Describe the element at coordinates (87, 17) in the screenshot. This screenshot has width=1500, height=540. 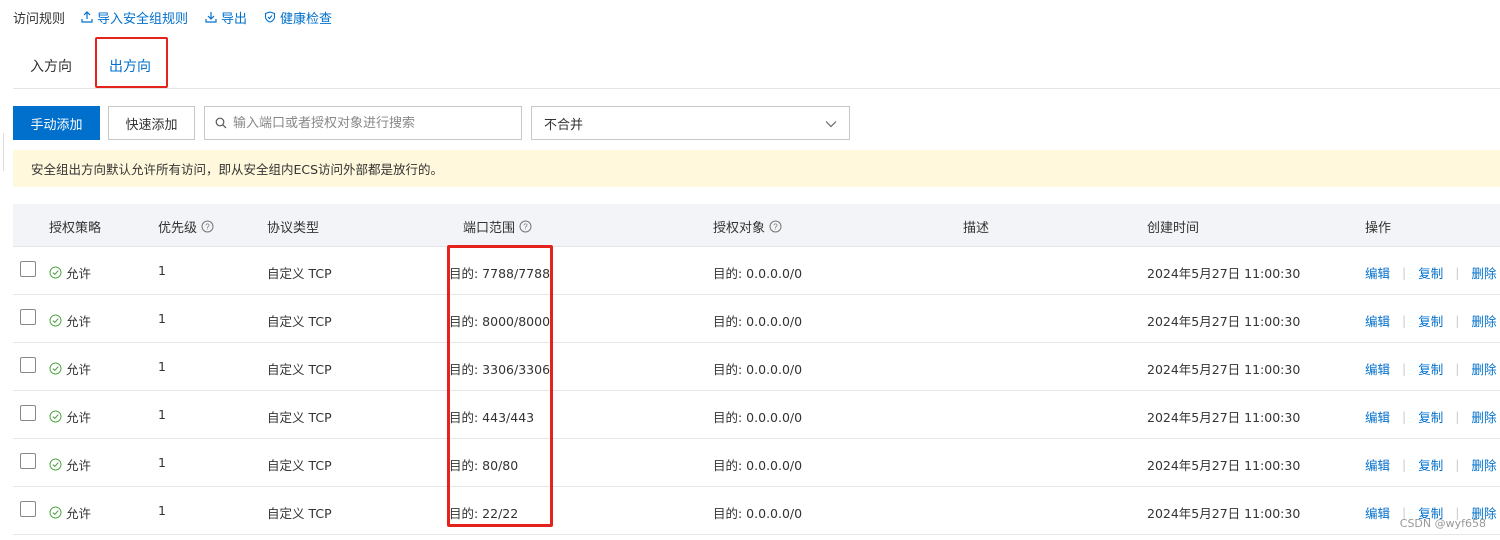
I see `upload-icon` at that location.